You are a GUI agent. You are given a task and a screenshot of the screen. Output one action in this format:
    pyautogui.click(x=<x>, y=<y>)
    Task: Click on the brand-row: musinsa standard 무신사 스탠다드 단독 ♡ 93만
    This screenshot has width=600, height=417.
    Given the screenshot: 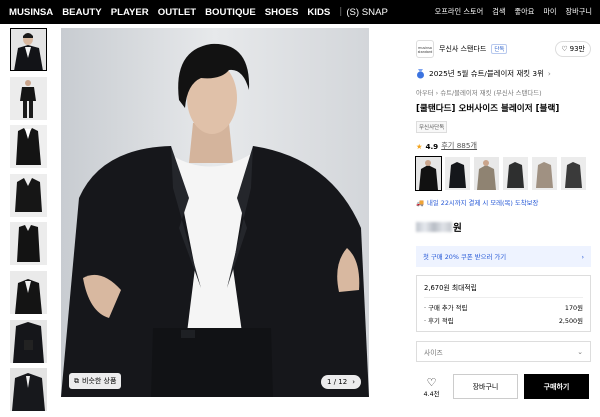 What is the action you would take?
    pyautogui.click(x=503, y=49)
    